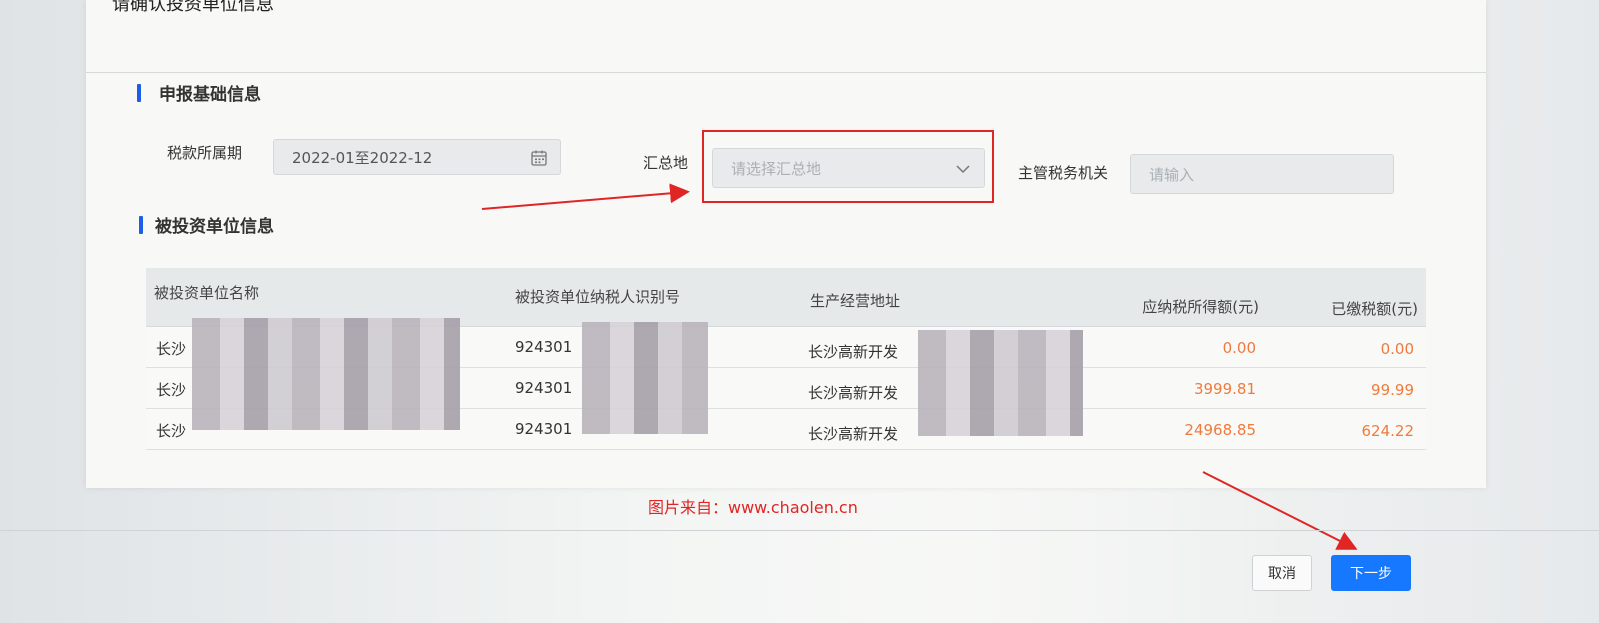  Describe the element at coordinates (753, 507) in the screenshot. I see `watermark-text: 图片来自：www.chaolen.cn` at that location.